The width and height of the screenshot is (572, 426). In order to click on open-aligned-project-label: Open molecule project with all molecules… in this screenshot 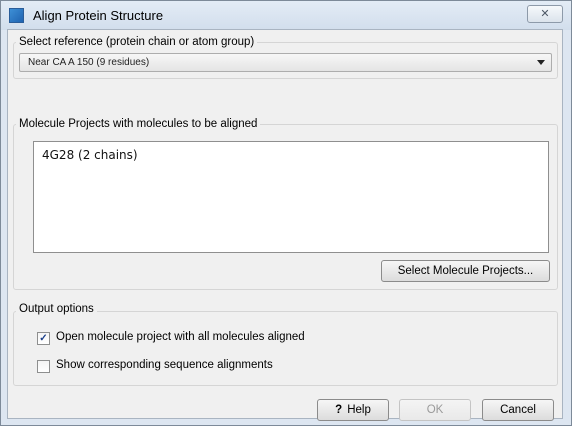, I will do `click(180, 337)`.